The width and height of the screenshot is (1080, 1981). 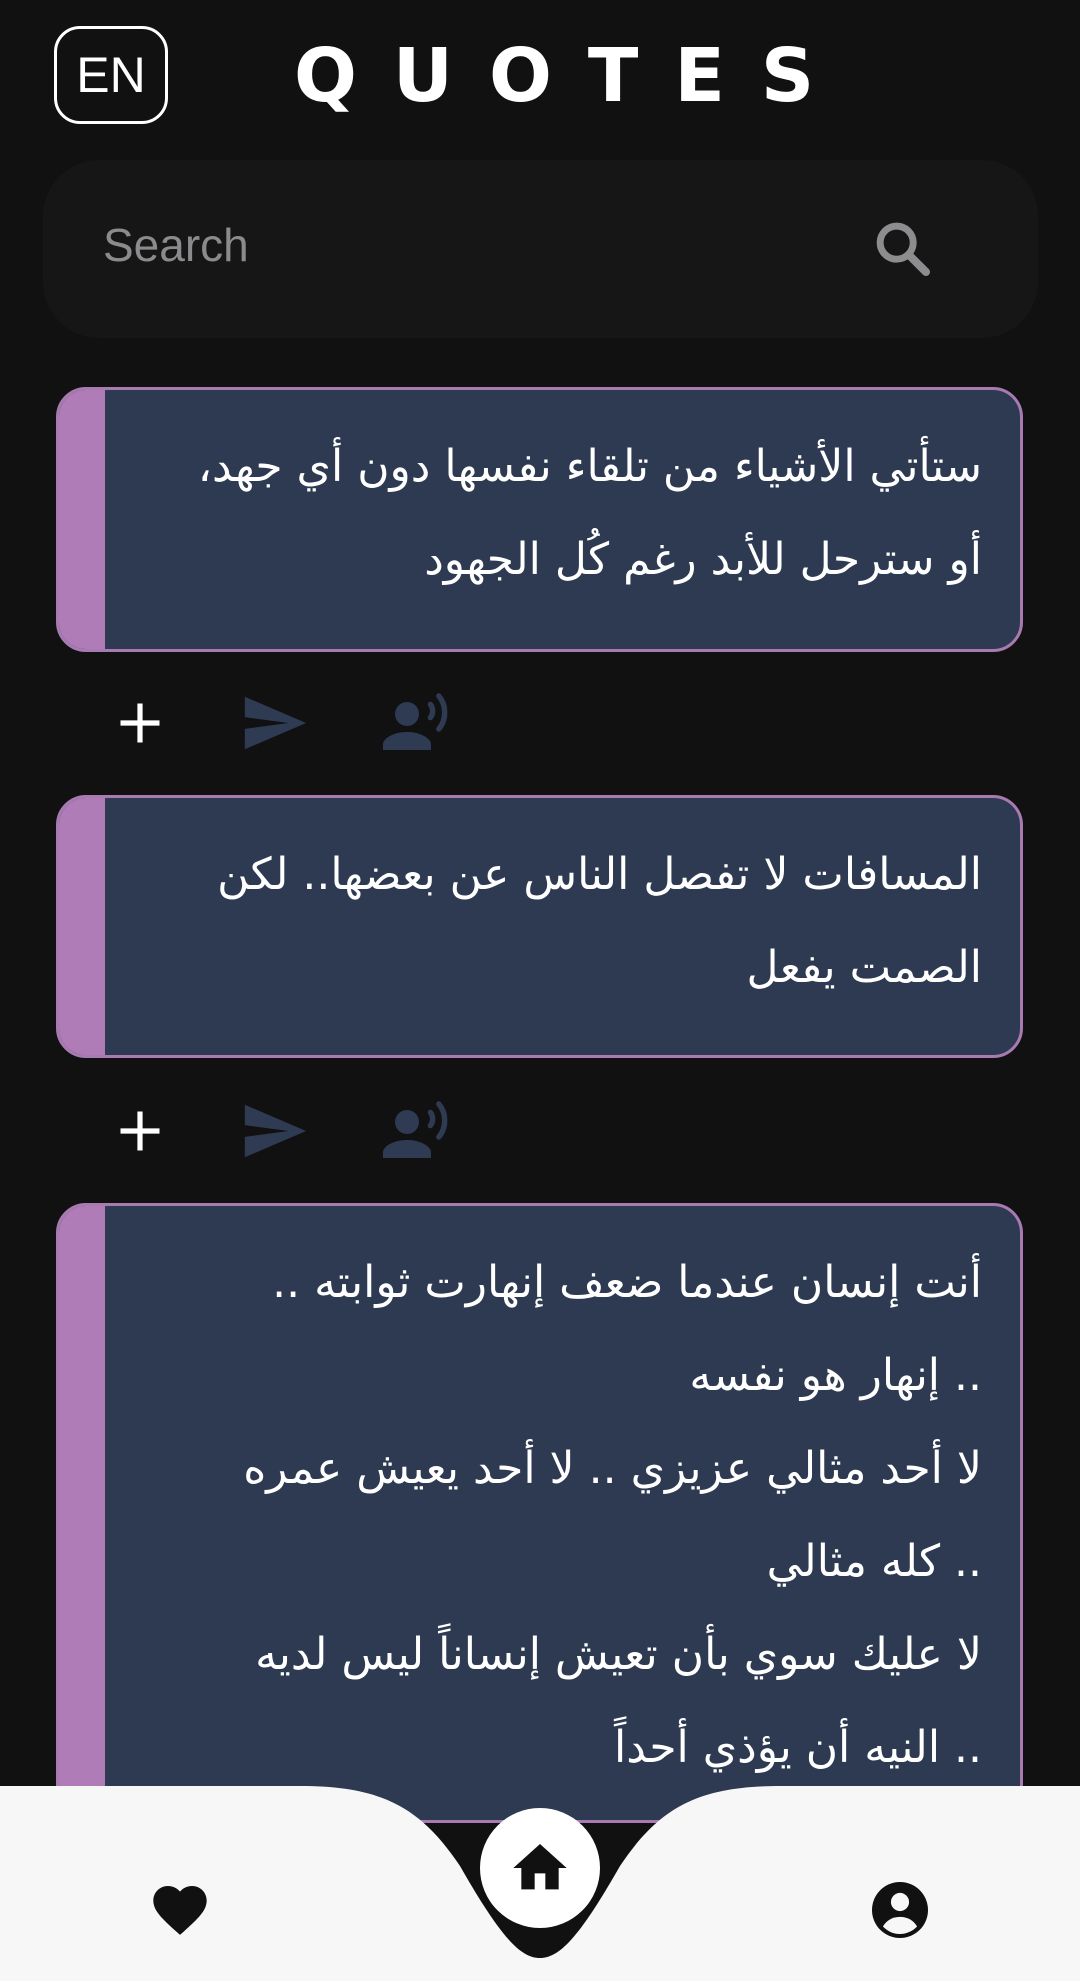 I want to click on bottom-navigation, so click(x=540, y=1883).